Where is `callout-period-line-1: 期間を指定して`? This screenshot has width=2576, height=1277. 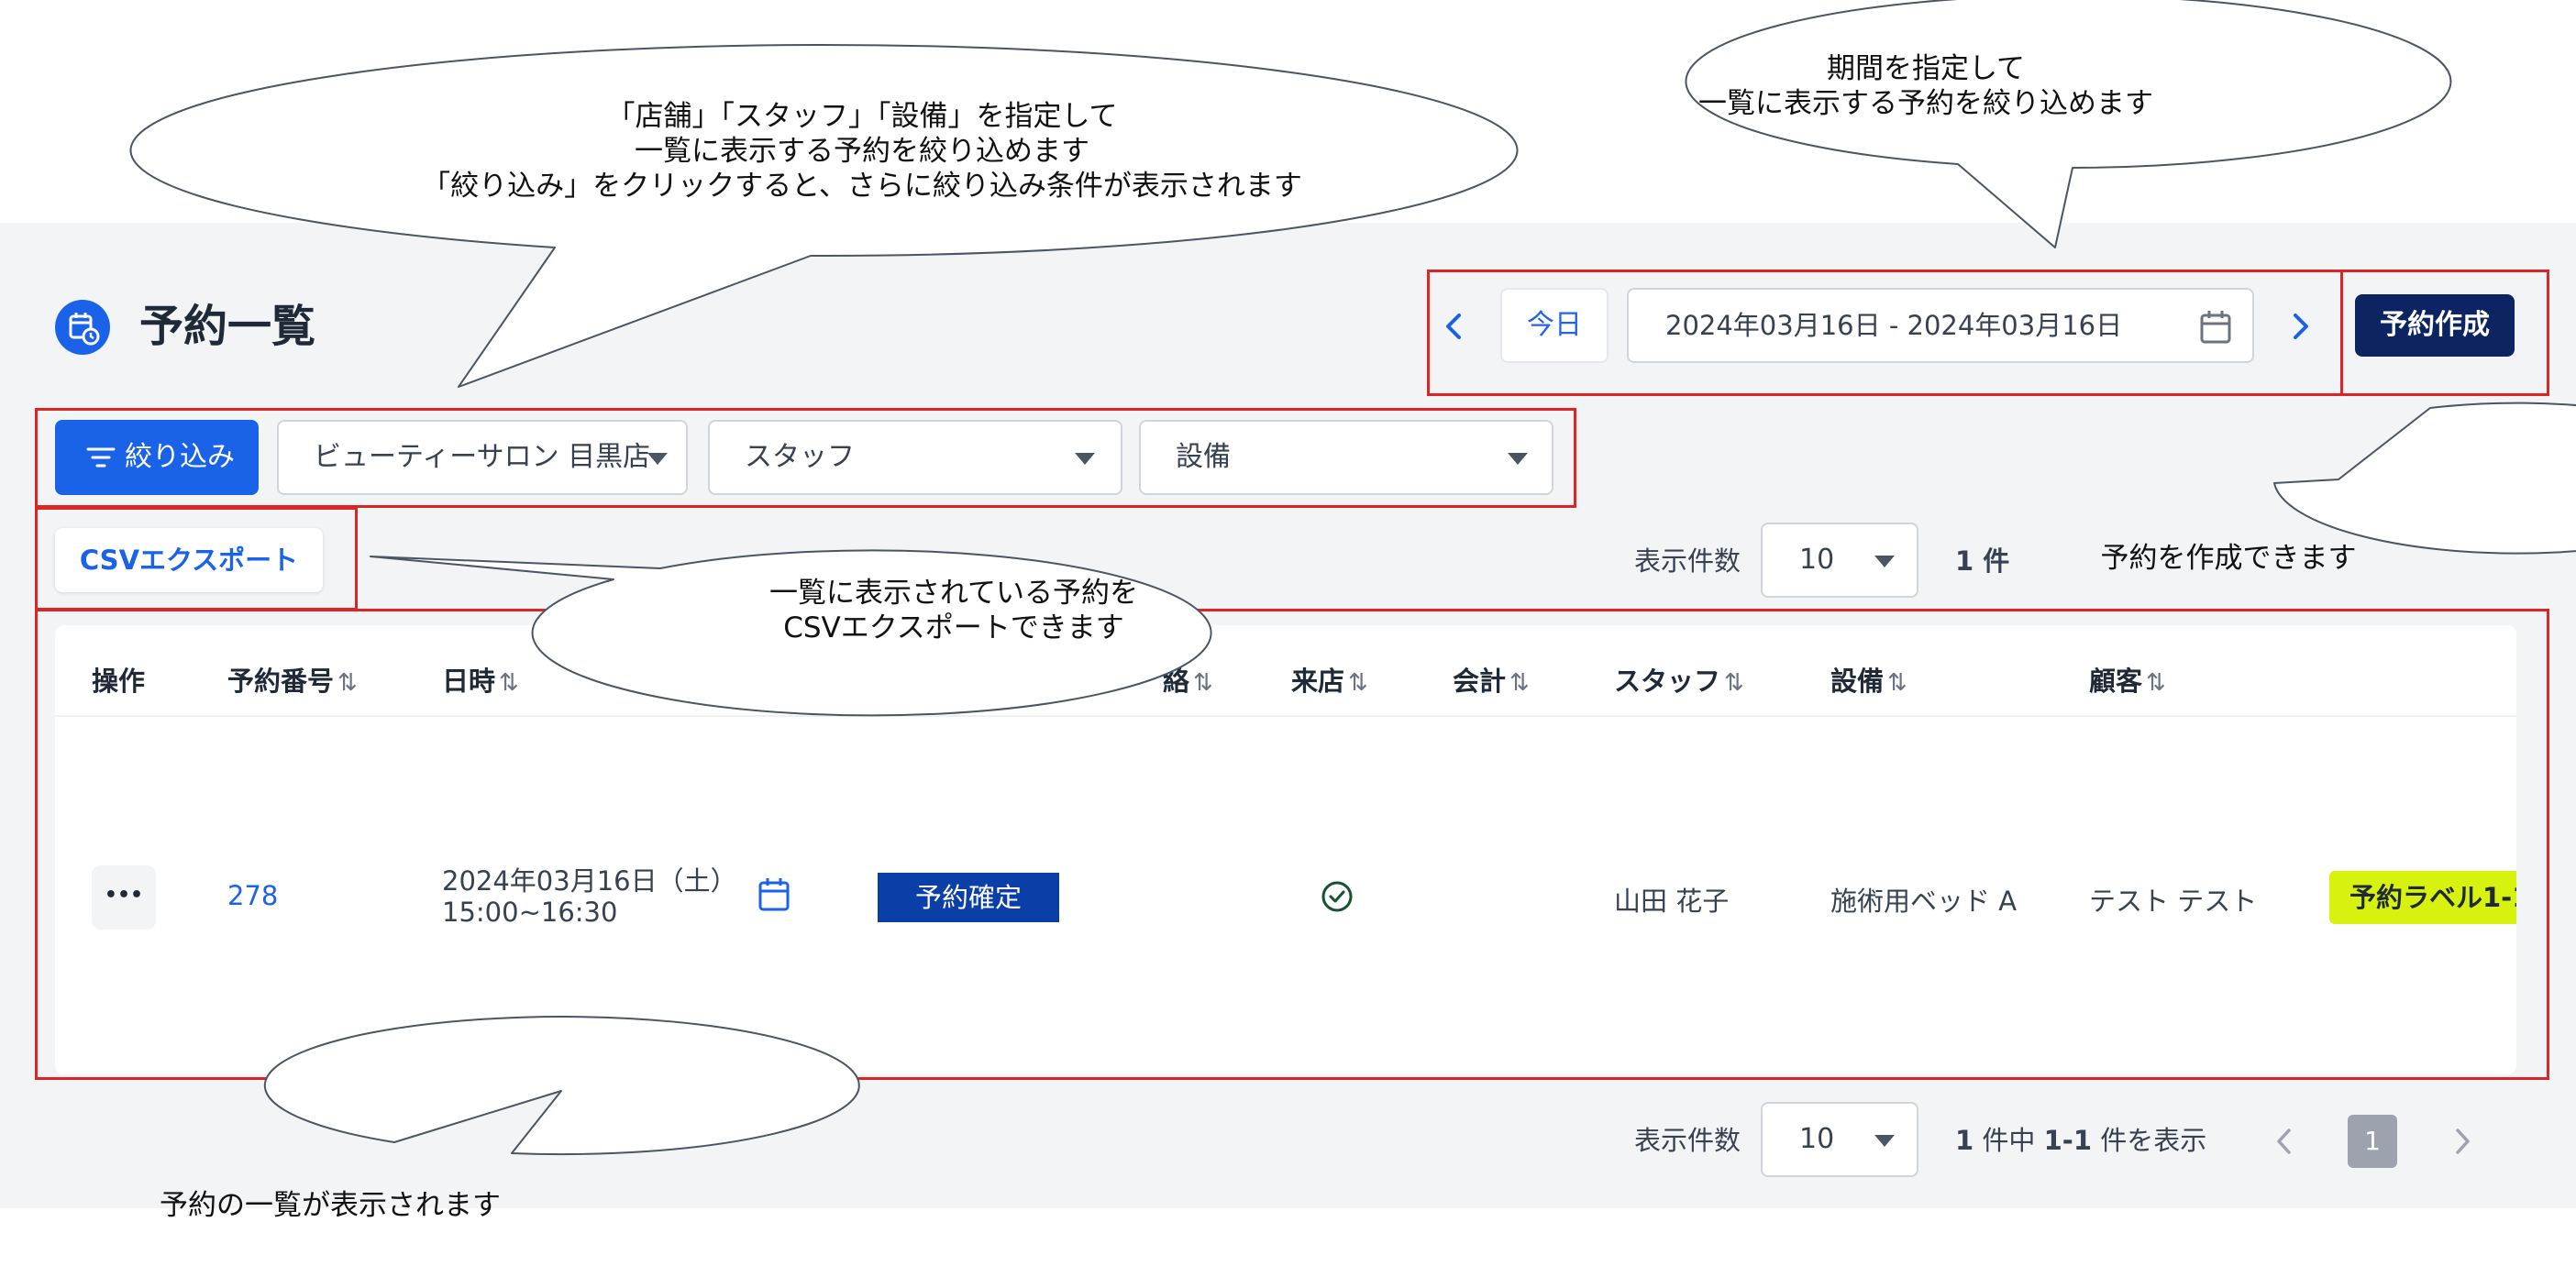
callout-period-line-1: 期間を指定して is located at coordinates (1926, 68).